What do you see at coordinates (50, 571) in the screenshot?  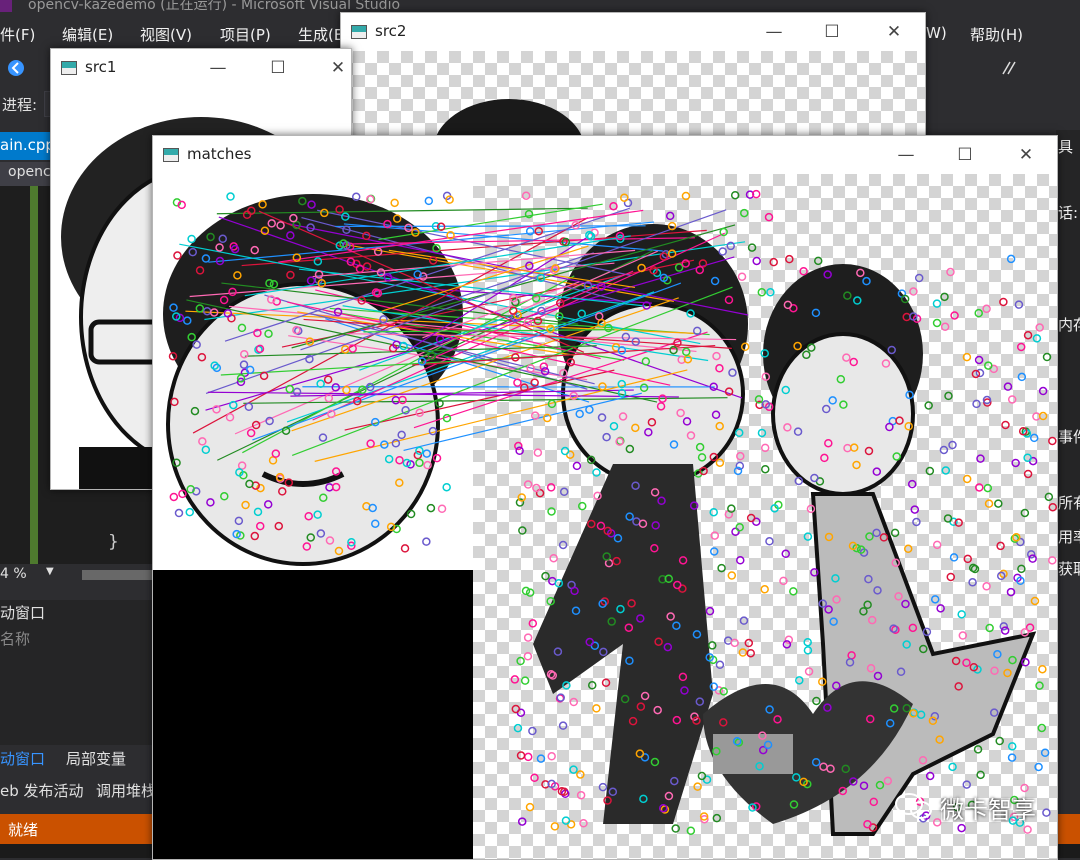 I see `chevron-down-icon: ▼` at bounding box center [50, 571].